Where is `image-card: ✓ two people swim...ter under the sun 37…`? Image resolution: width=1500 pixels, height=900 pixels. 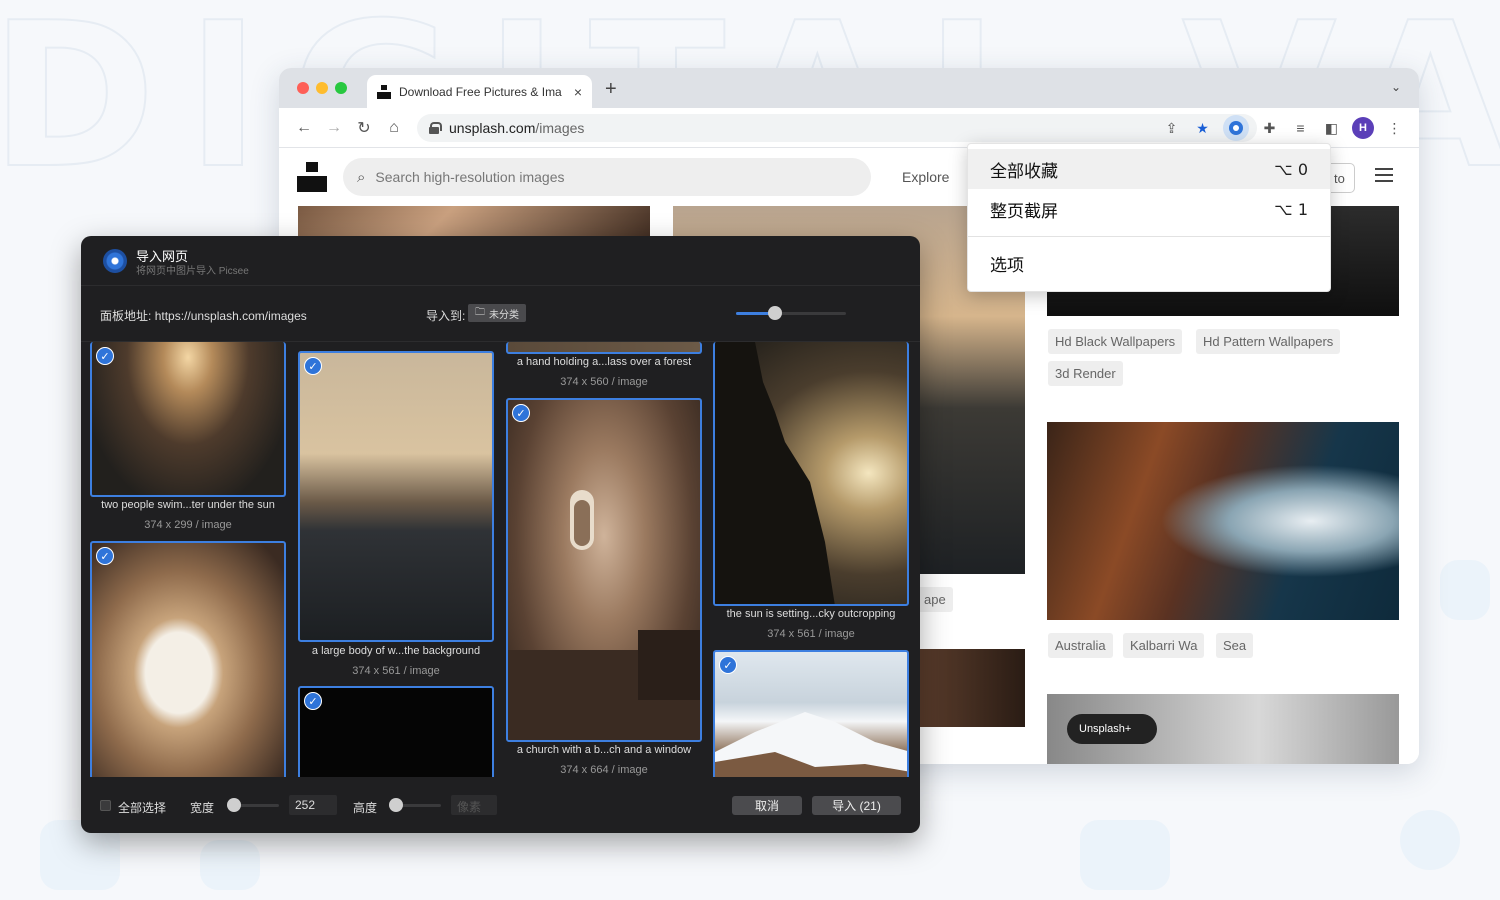
image-card: ✓ two people swim...ter under the sun 37… is located at coordinates (188, 439).